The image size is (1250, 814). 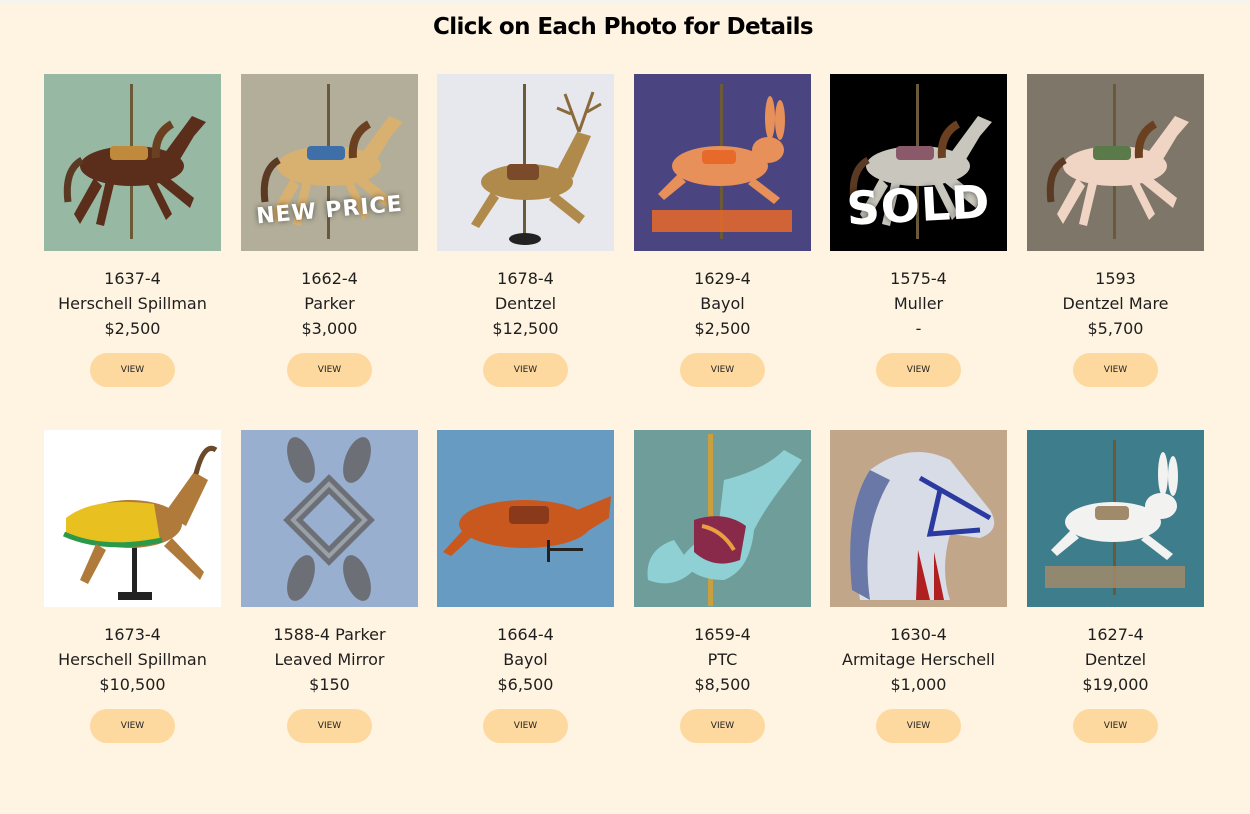 I want to click on product-card: 1627-4 Dentzel $19,000 VIEW, so click(x=1115, y=586).